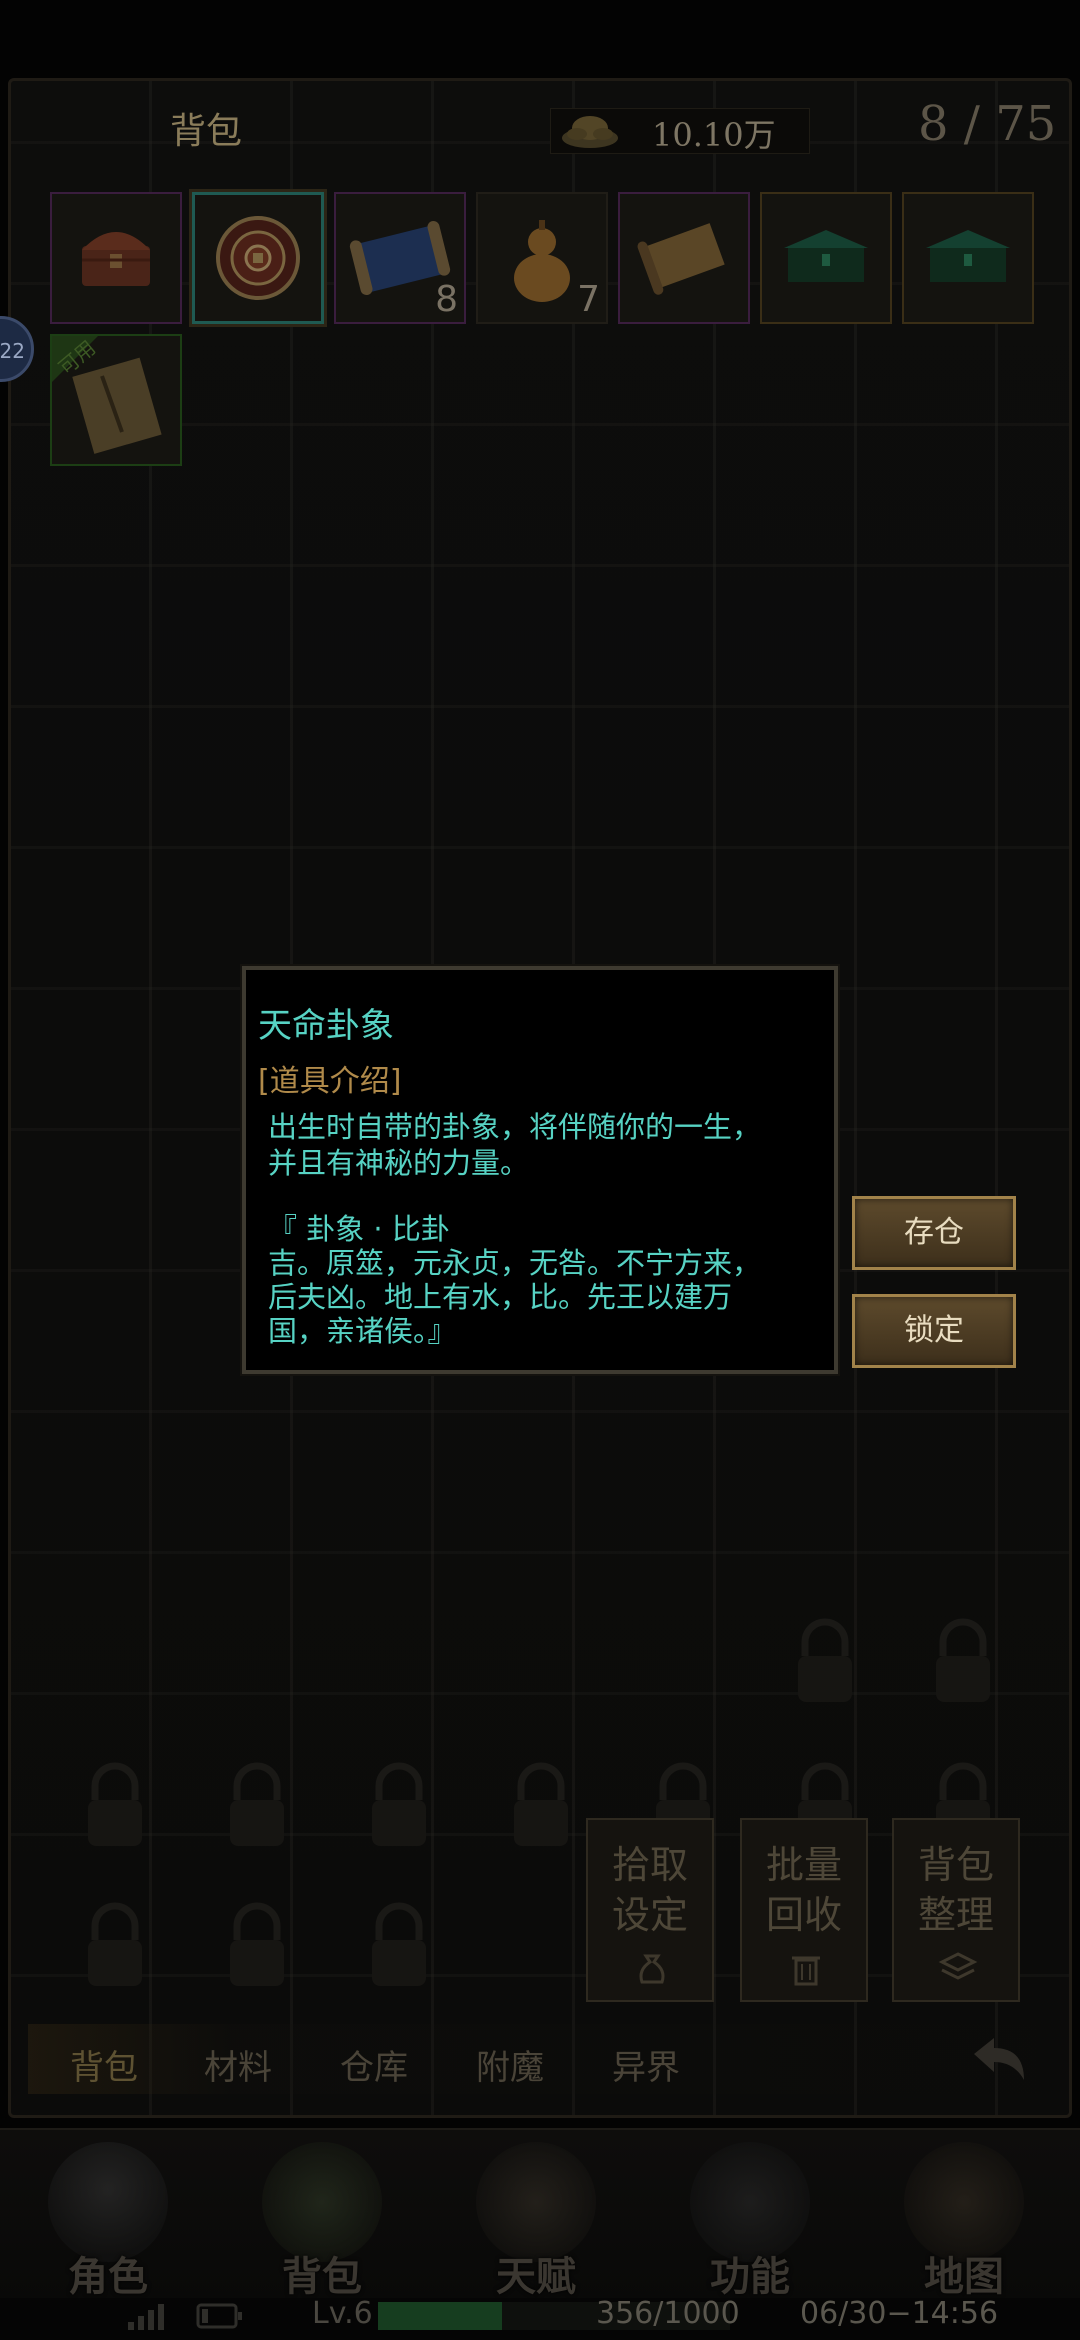 This screenshot has height=2340, width=1080. I want to click on bag-icon, so click(652, 1969).